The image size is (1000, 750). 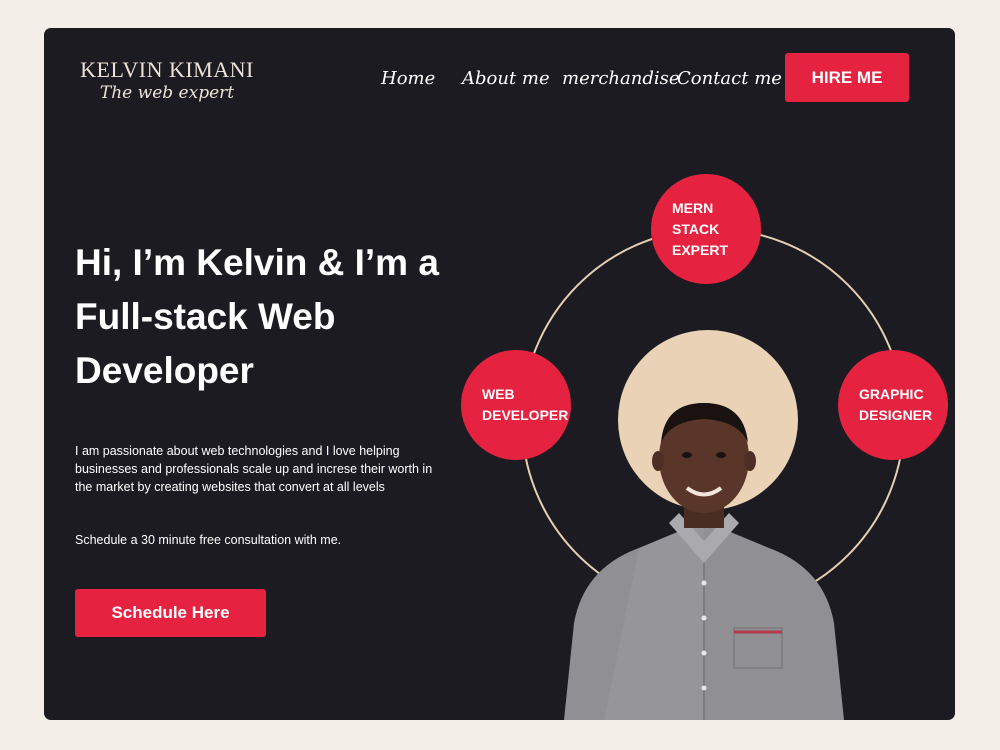 I want to click on skill-badge-label: GRAPHIC DESIGNER, so click(x=896, y=404).